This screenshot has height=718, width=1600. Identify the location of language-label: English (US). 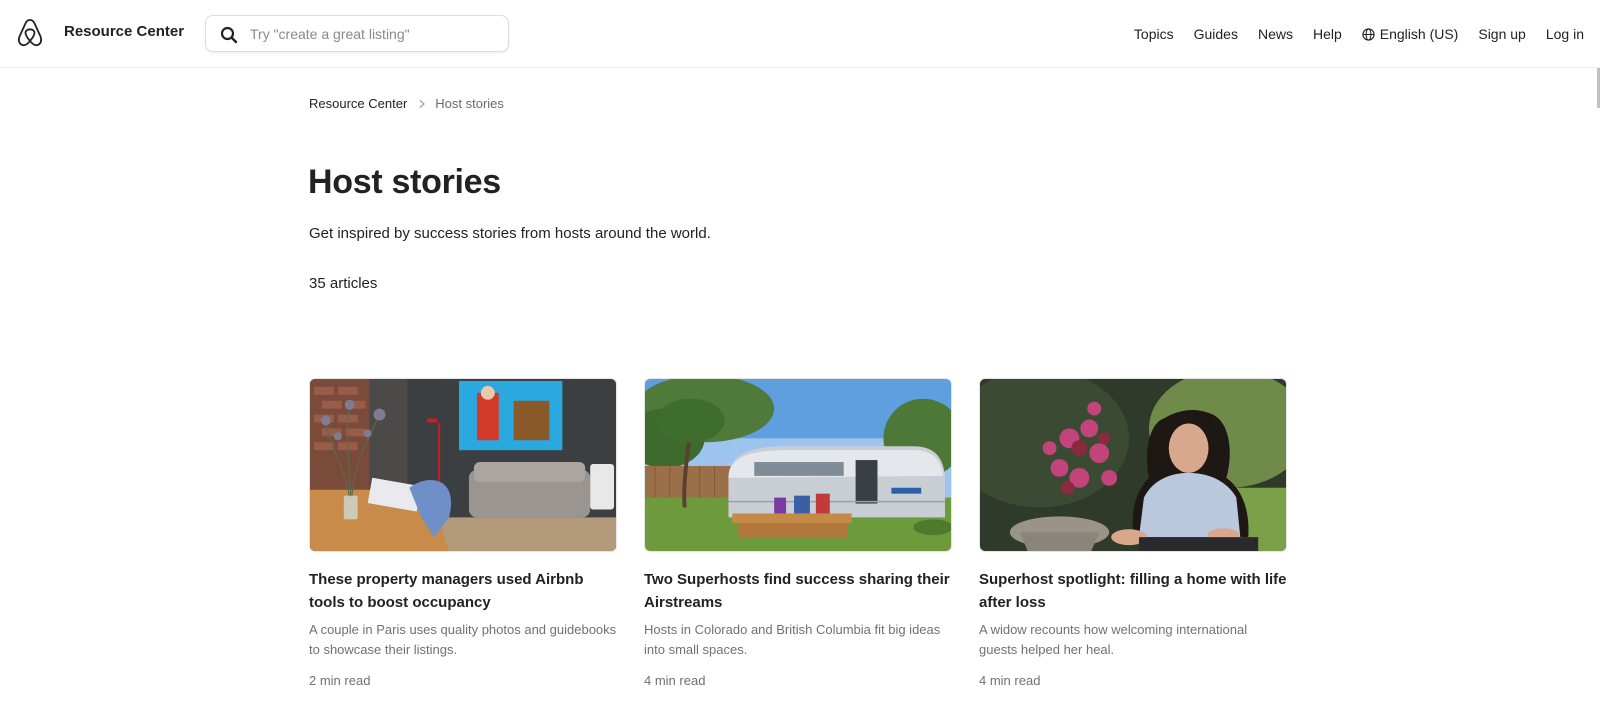
(1419, 34).